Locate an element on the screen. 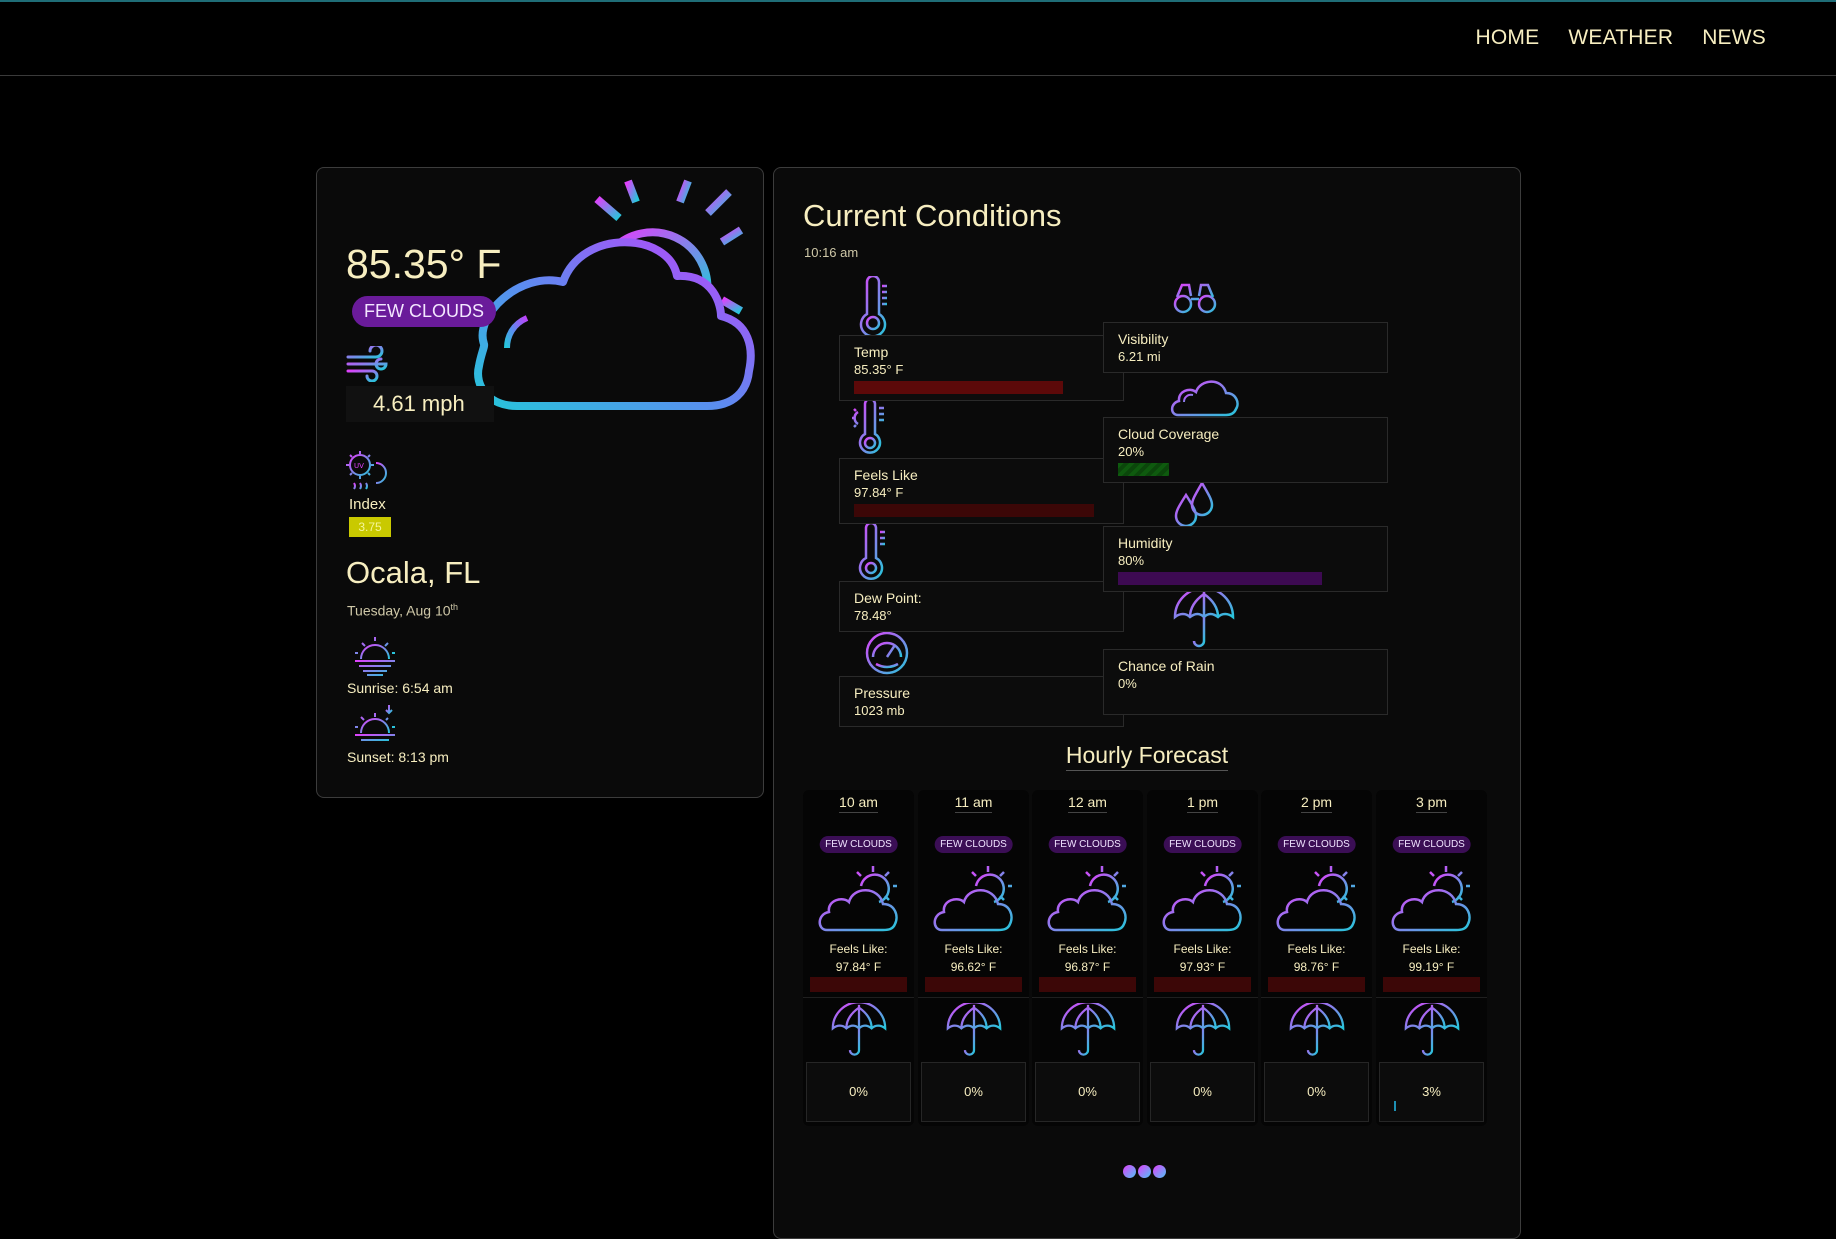 The height and width of the screenshot is (1239, 1836). nav-links: HOME WEATHER NEWS is located at coordinates (1621, 38).